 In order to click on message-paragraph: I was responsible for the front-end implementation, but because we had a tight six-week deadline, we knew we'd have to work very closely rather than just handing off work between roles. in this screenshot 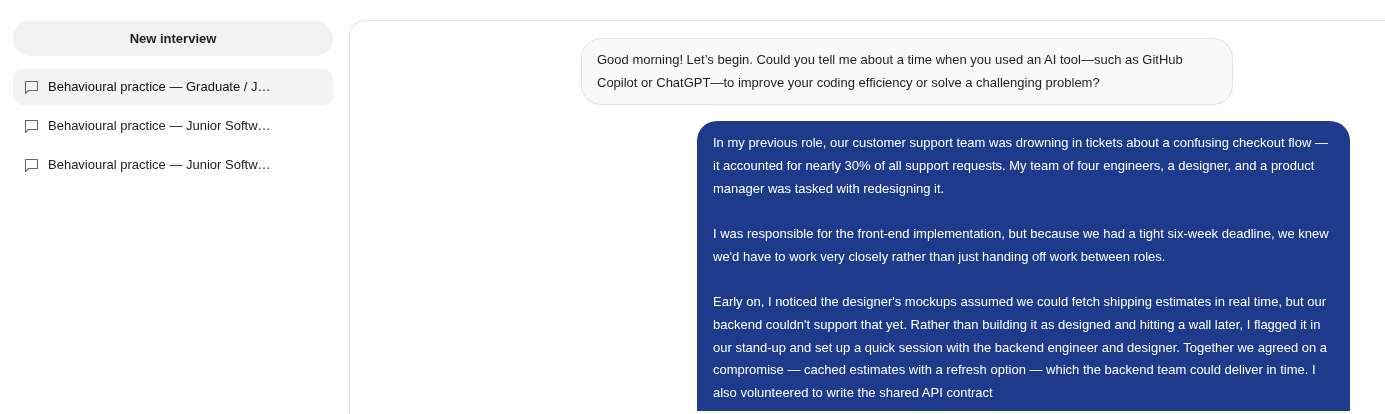, I will do `click(1021, 245)`.